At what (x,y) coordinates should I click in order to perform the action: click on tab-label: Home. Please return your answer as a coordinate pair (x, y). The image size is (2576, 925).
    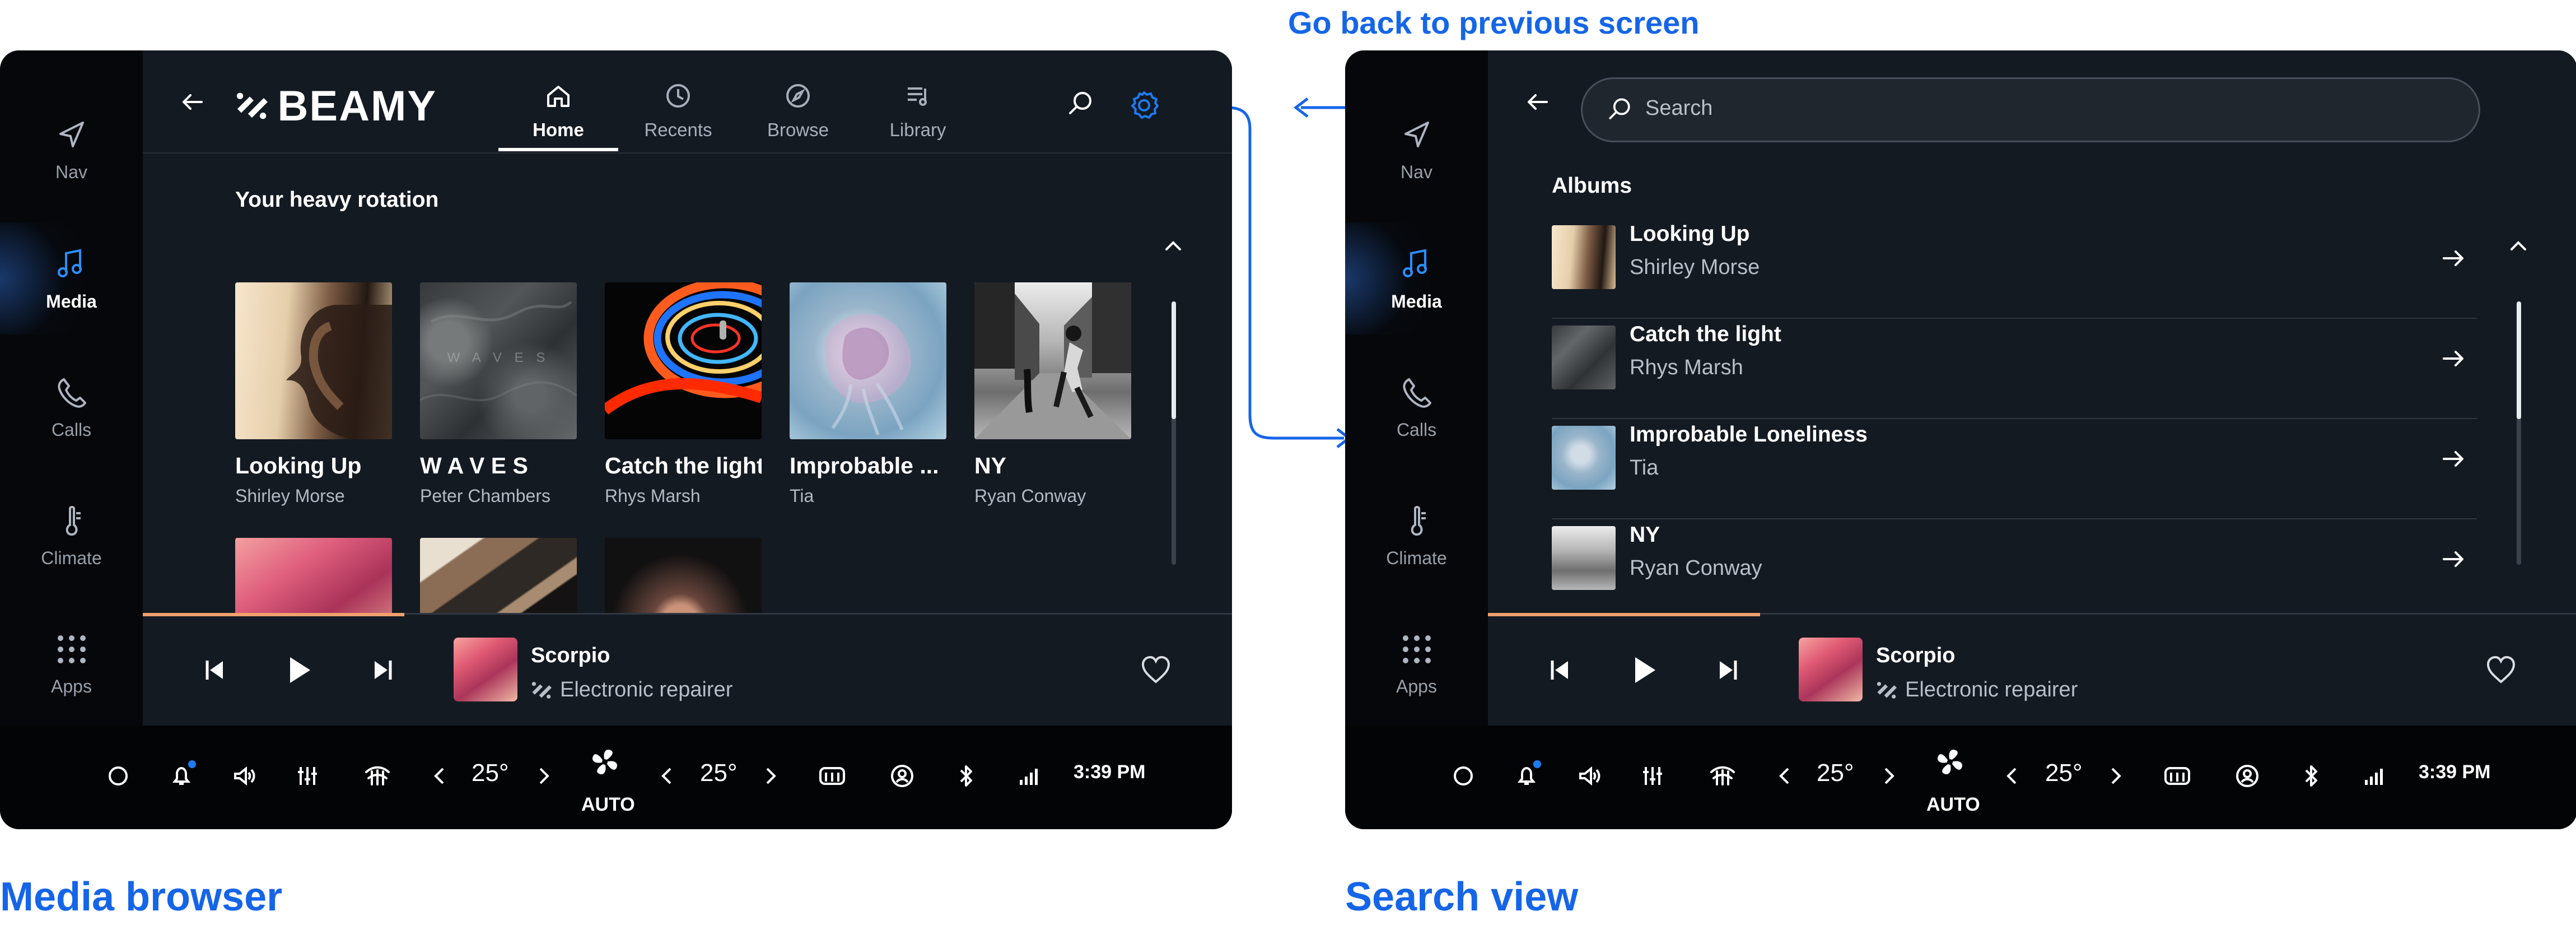
    Looking at the image, I should click on (559, 129).